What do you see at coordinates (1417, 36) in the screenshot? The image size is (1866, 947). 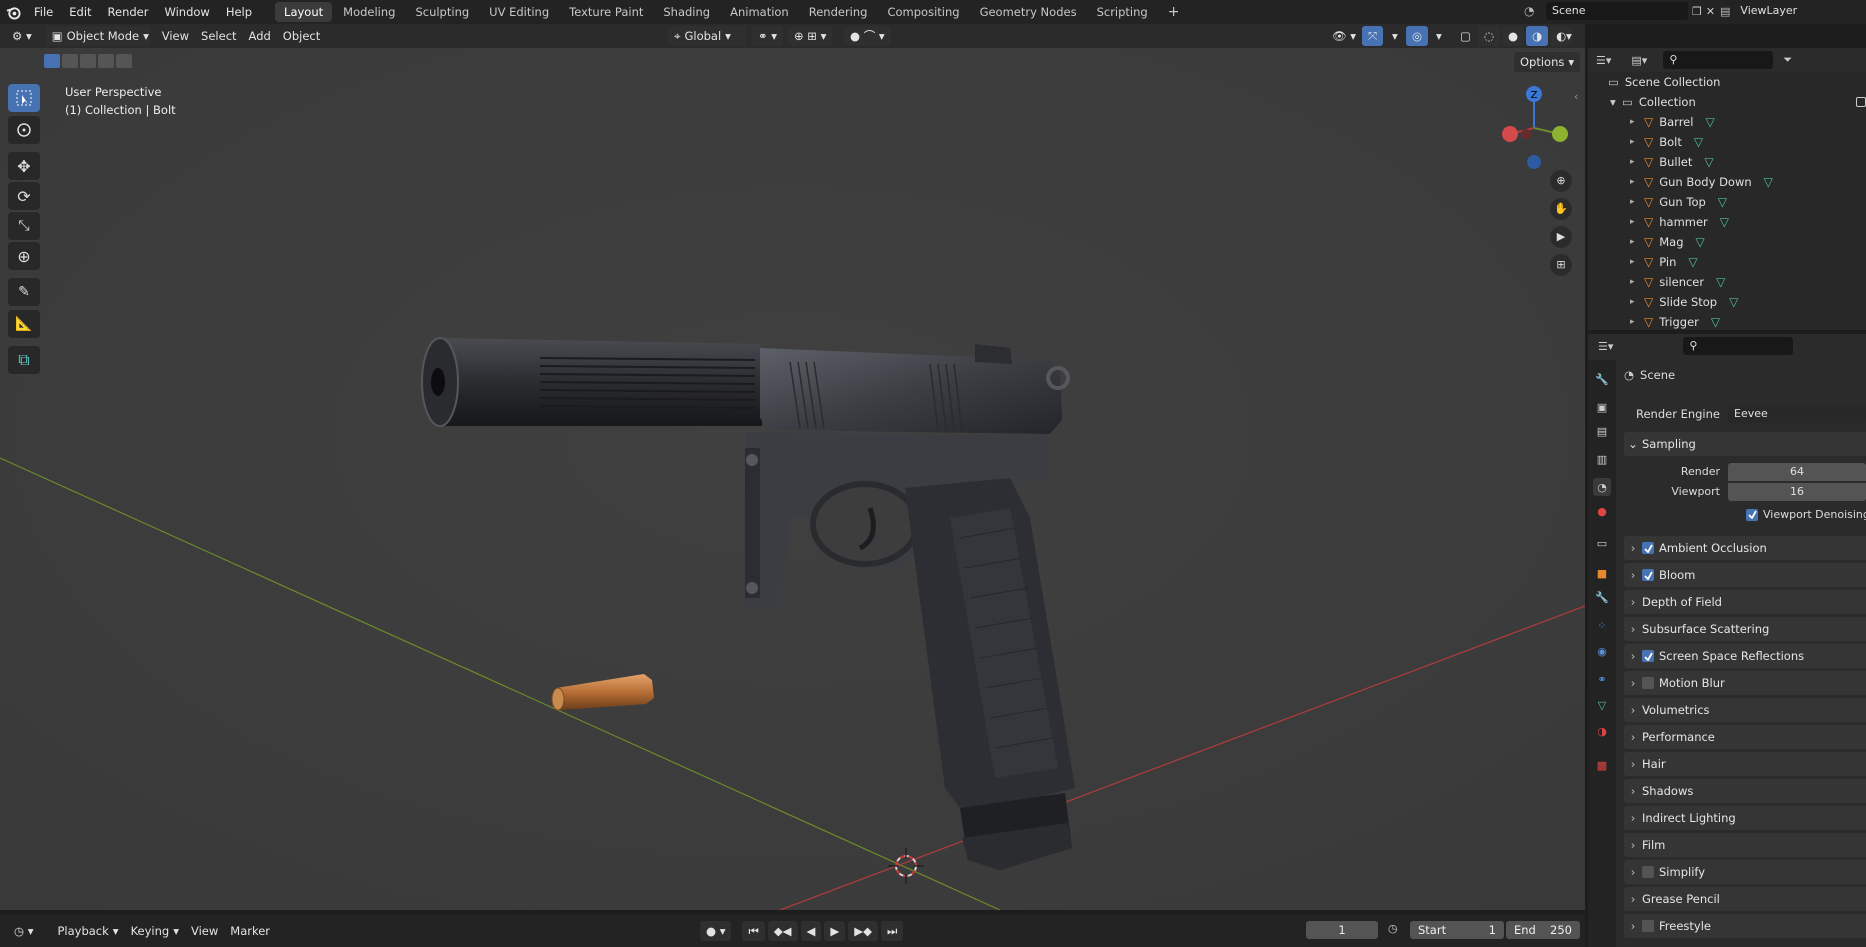 I see `overlay-toggle: ◎` at bounding box center [1417, 36].